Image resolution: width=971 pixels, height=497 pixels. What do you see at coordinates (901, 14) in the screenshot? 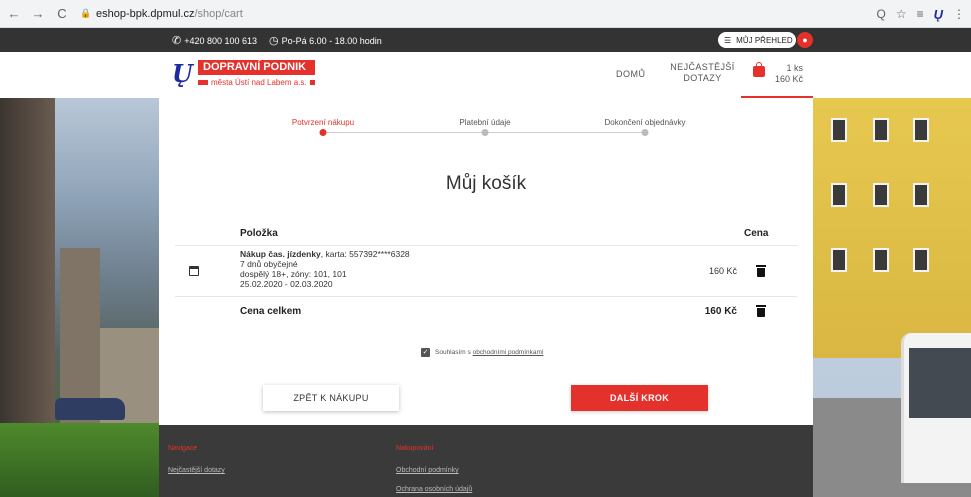
I see `bookmark-star-icon: ☆` at bounding box center [901, 14].